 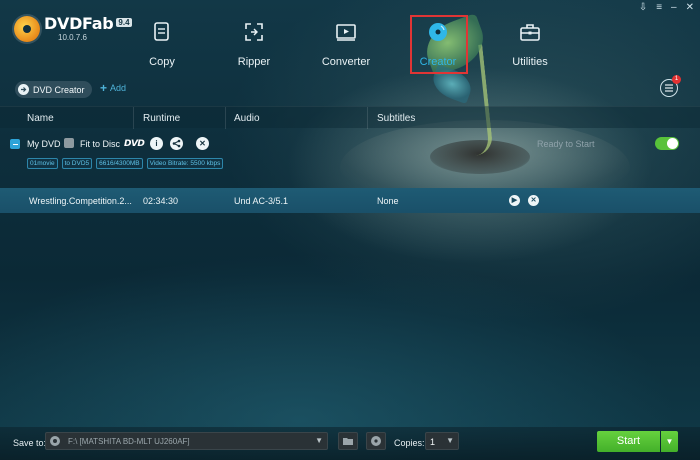 What do you see at coordinates (666, 8) in the screenshot?
I see `window-controls: ⇩ ≡ – ✕` at bounding box center [666, 8].